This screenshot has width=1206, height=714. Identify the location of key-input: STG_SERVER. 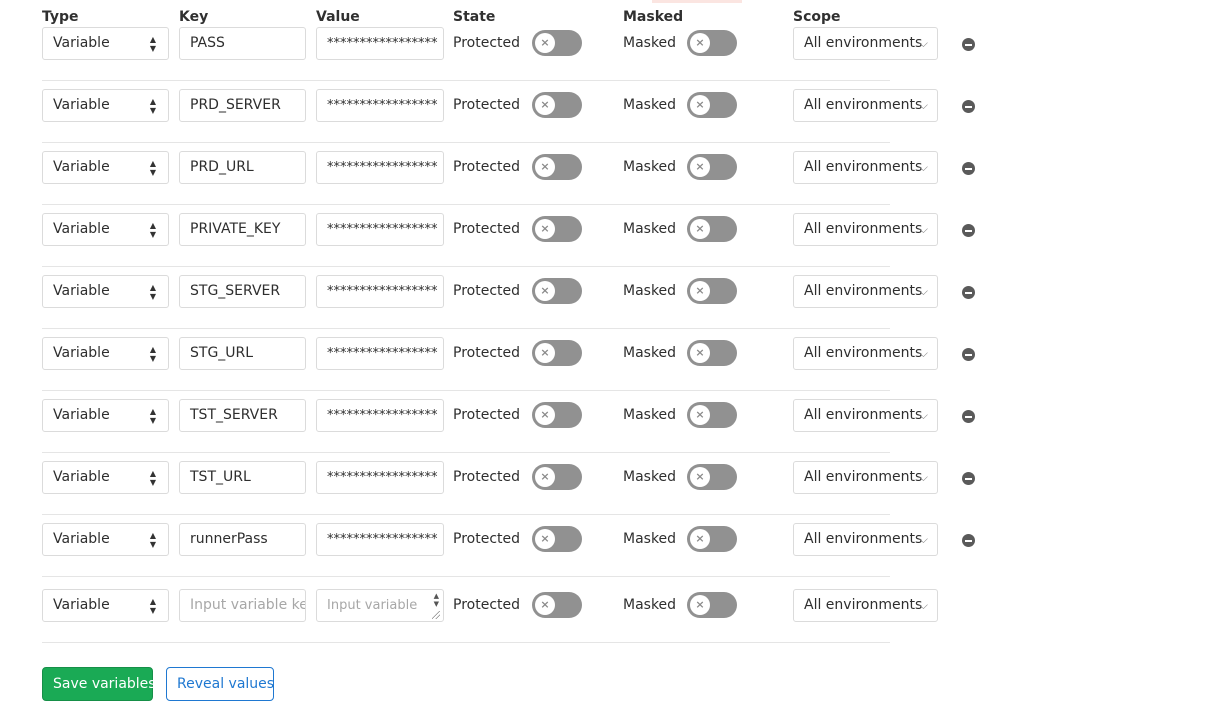
(242, 291).